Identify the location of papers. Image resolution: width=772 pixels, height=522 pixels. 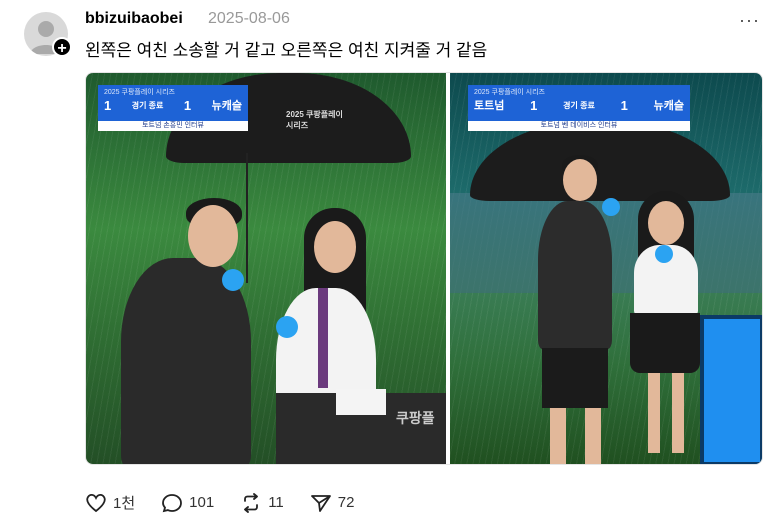
(361, 402).